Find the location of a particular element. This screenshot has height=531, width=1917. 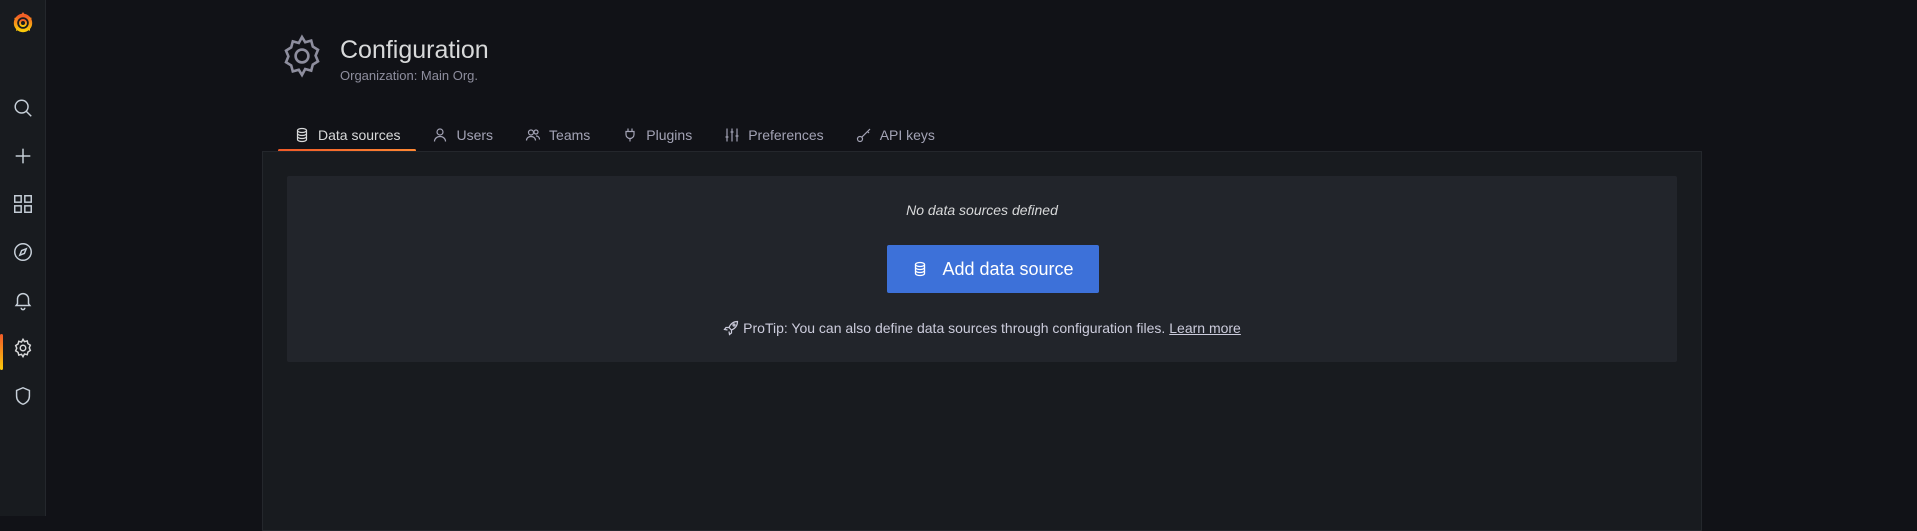

plus-icon is located at coordinates (23, 156).